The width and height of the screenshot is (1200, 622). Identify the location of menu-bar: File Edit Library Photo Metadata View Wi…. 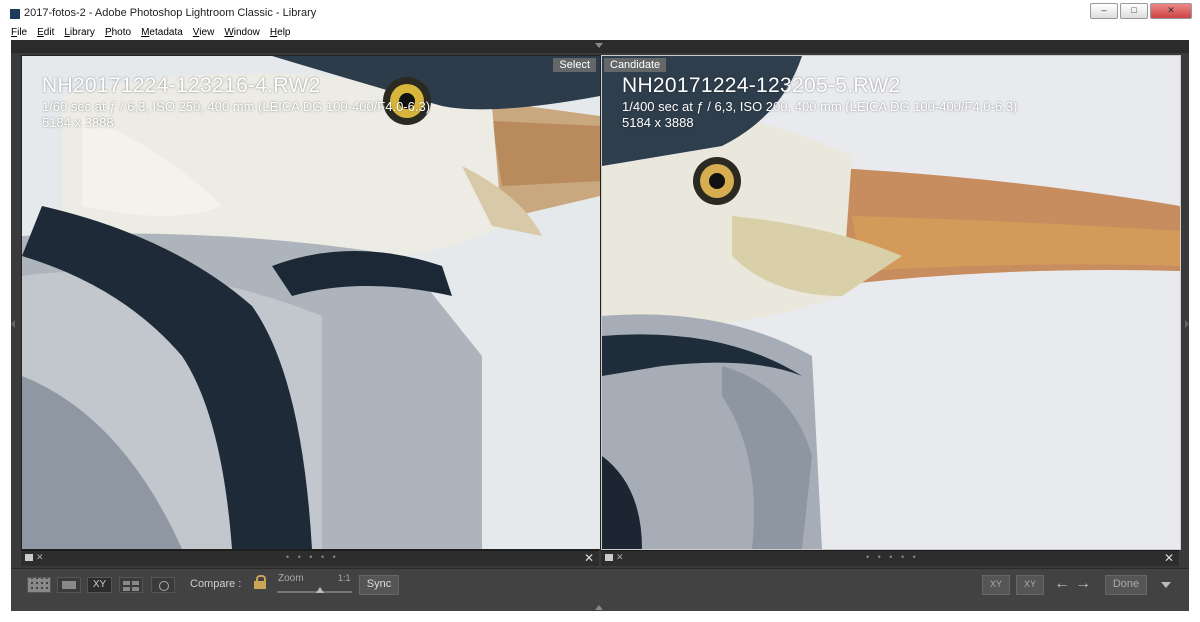
(600, 33).